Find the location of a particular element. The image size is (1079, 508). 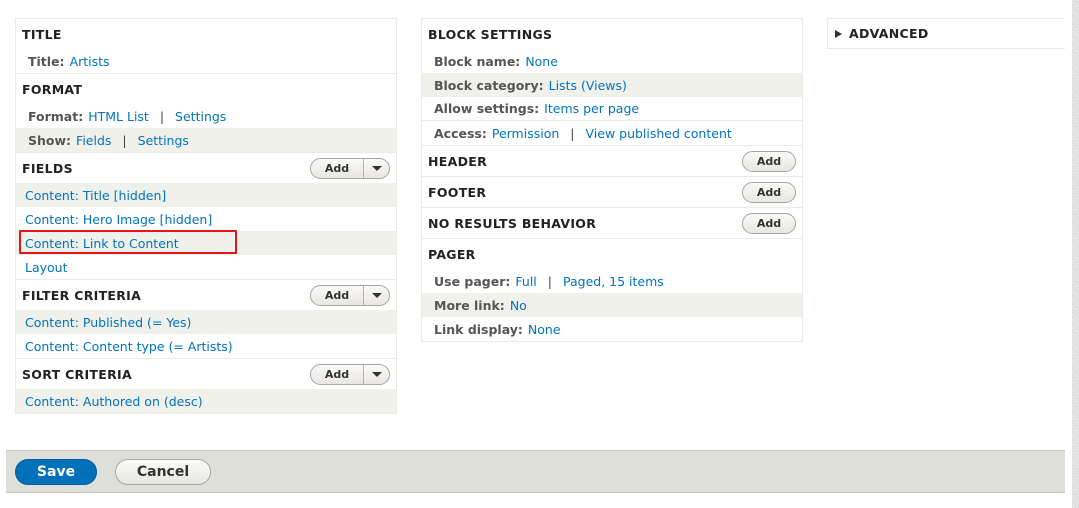

show-label: Show: is located at coordinates (50, 140).